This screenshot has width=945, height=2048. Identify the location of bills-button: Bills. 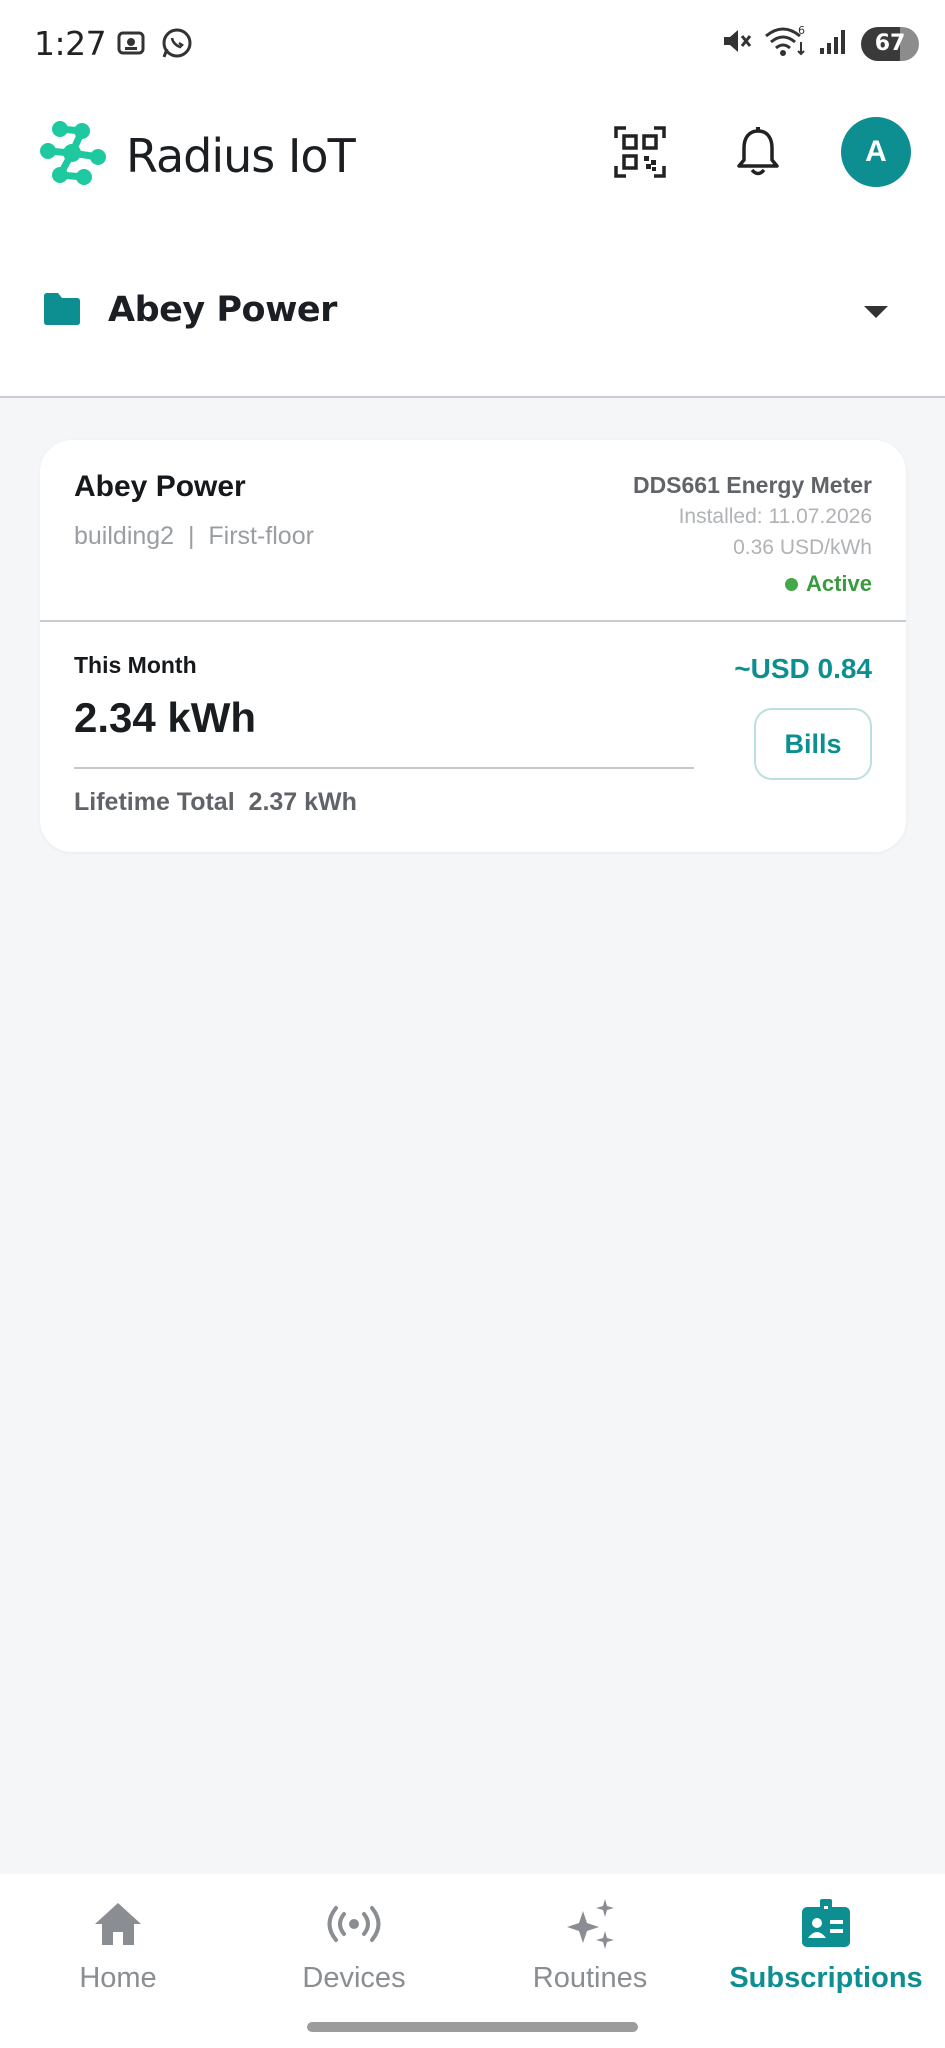
(813, 744).